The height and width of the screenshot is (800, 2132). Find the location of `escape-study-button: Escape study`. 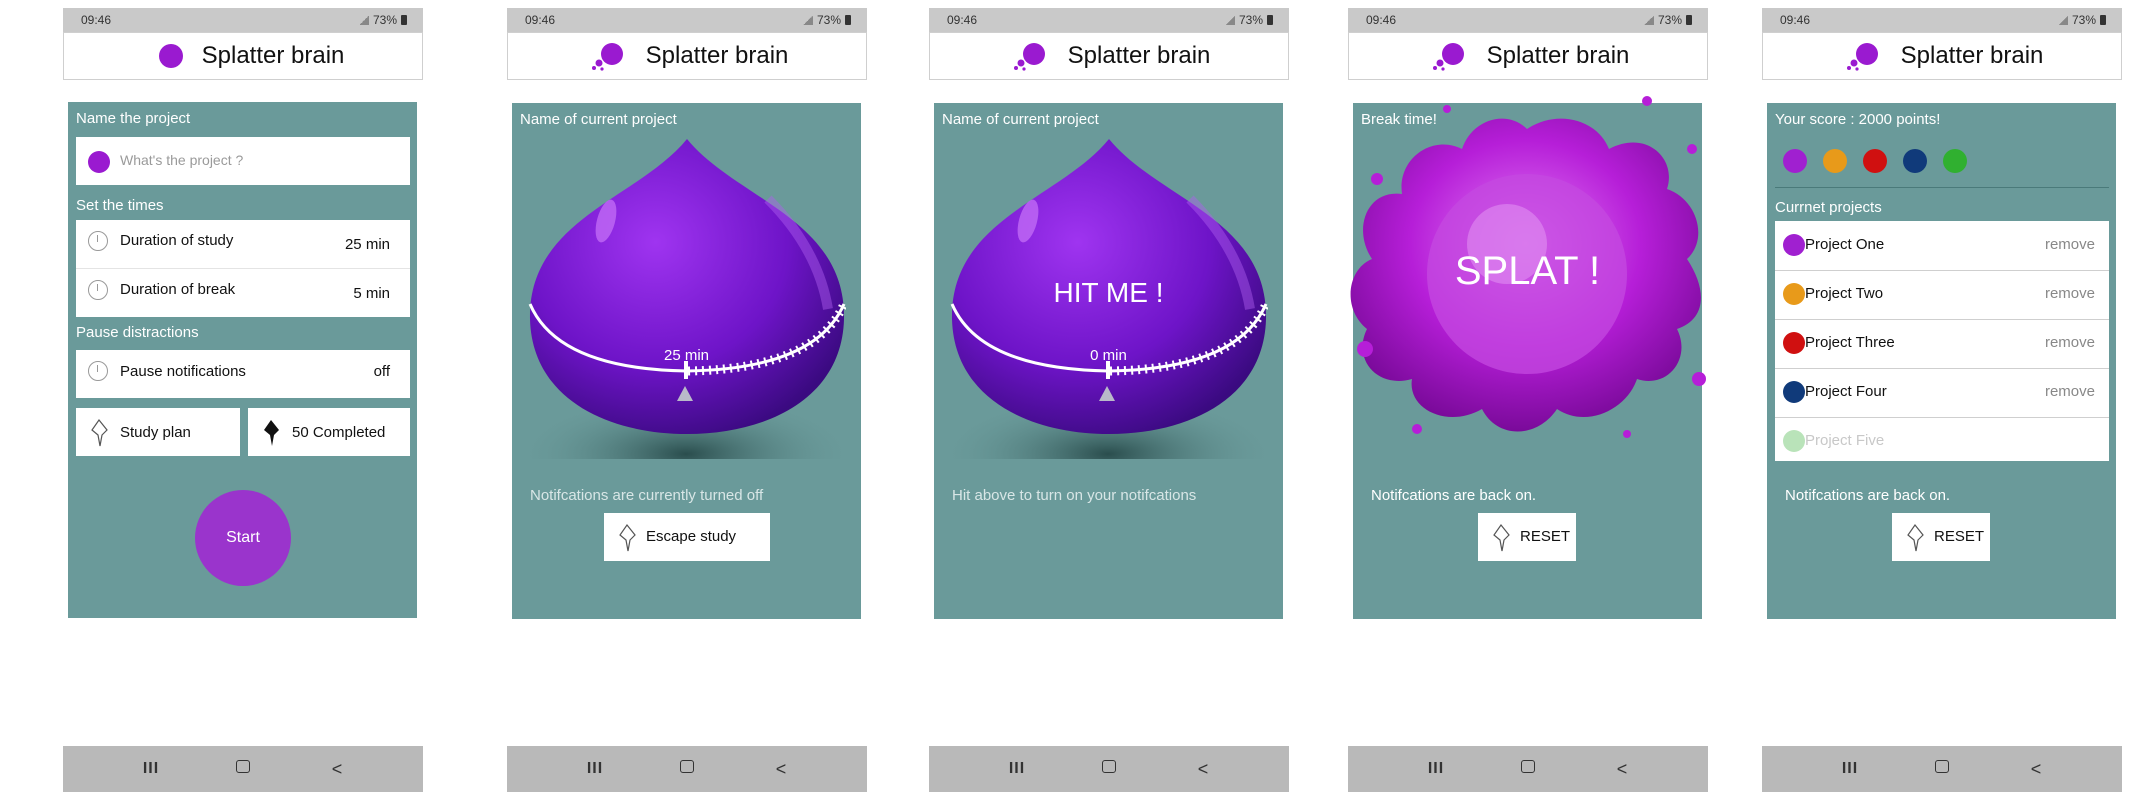

escape-study-button: Escape study is located at coordinates (687, 537).